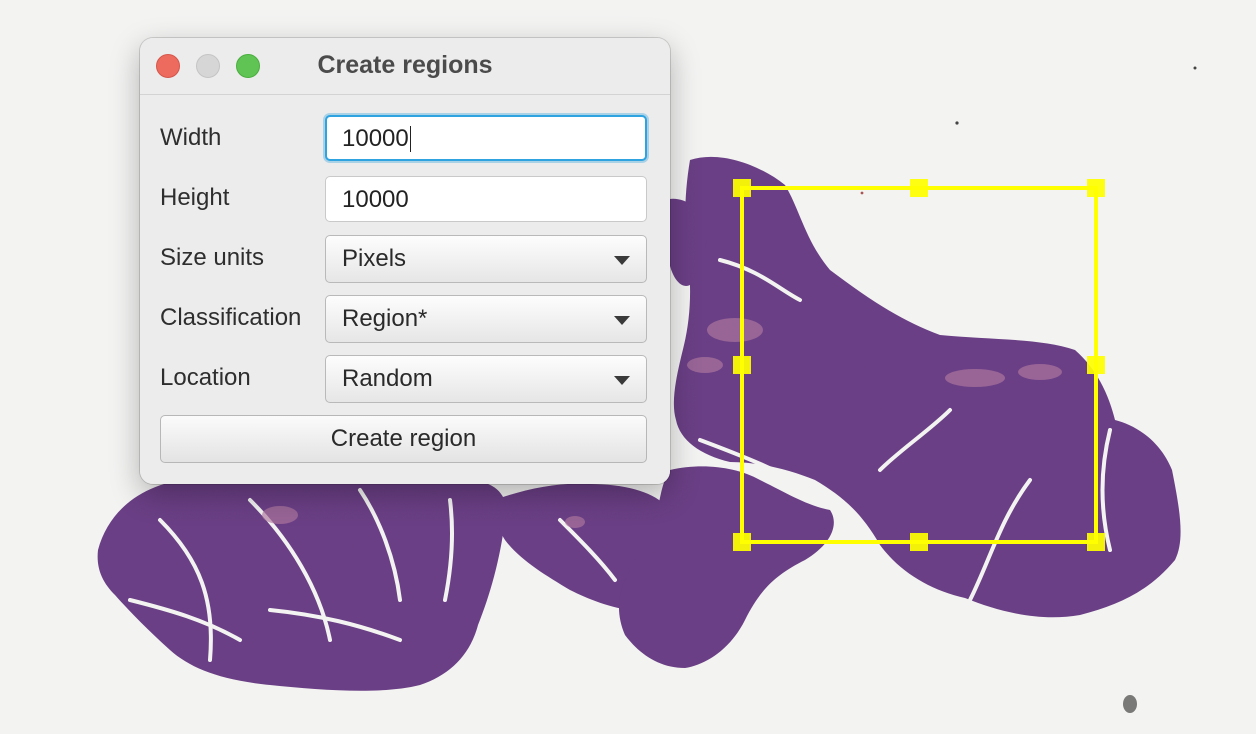 This screenshot has height=734, width=1256. What do you see at coordinates (1096, 188) in the screenshot?
I see `resize-handle-top-right` at bounding box center [1096, 188].